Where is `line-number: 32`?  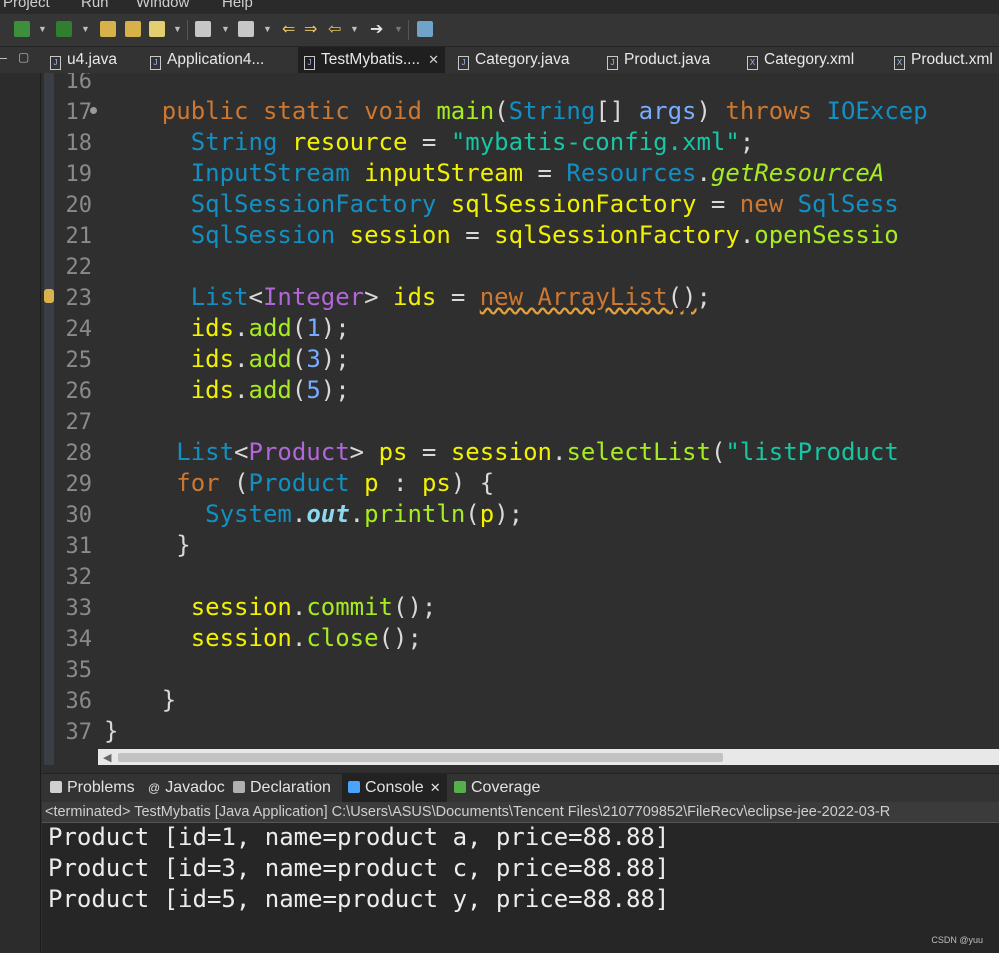
line-number: 32 is located at coordinates (79, 577).